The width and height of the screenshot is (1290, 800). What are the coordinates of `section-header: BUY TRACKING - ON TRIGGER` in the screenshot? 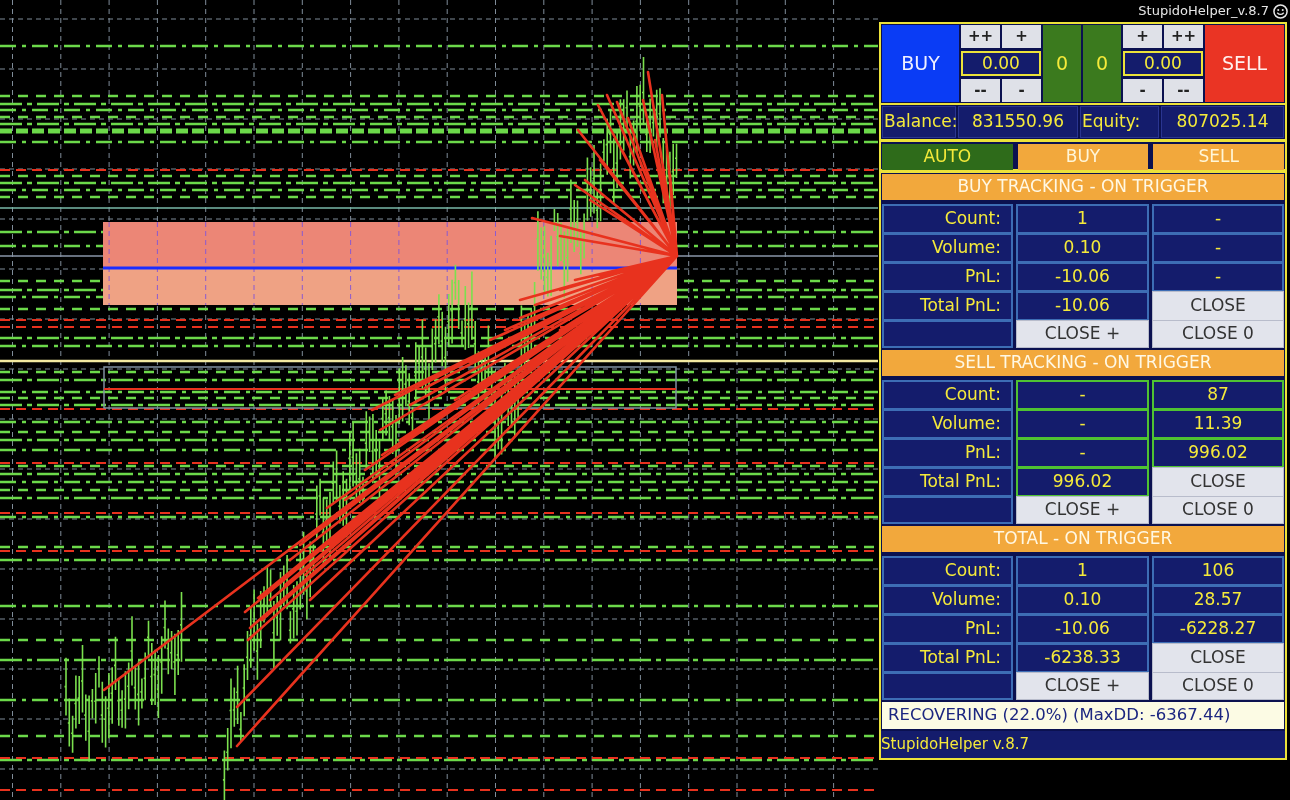 It's located at (1083, 187).